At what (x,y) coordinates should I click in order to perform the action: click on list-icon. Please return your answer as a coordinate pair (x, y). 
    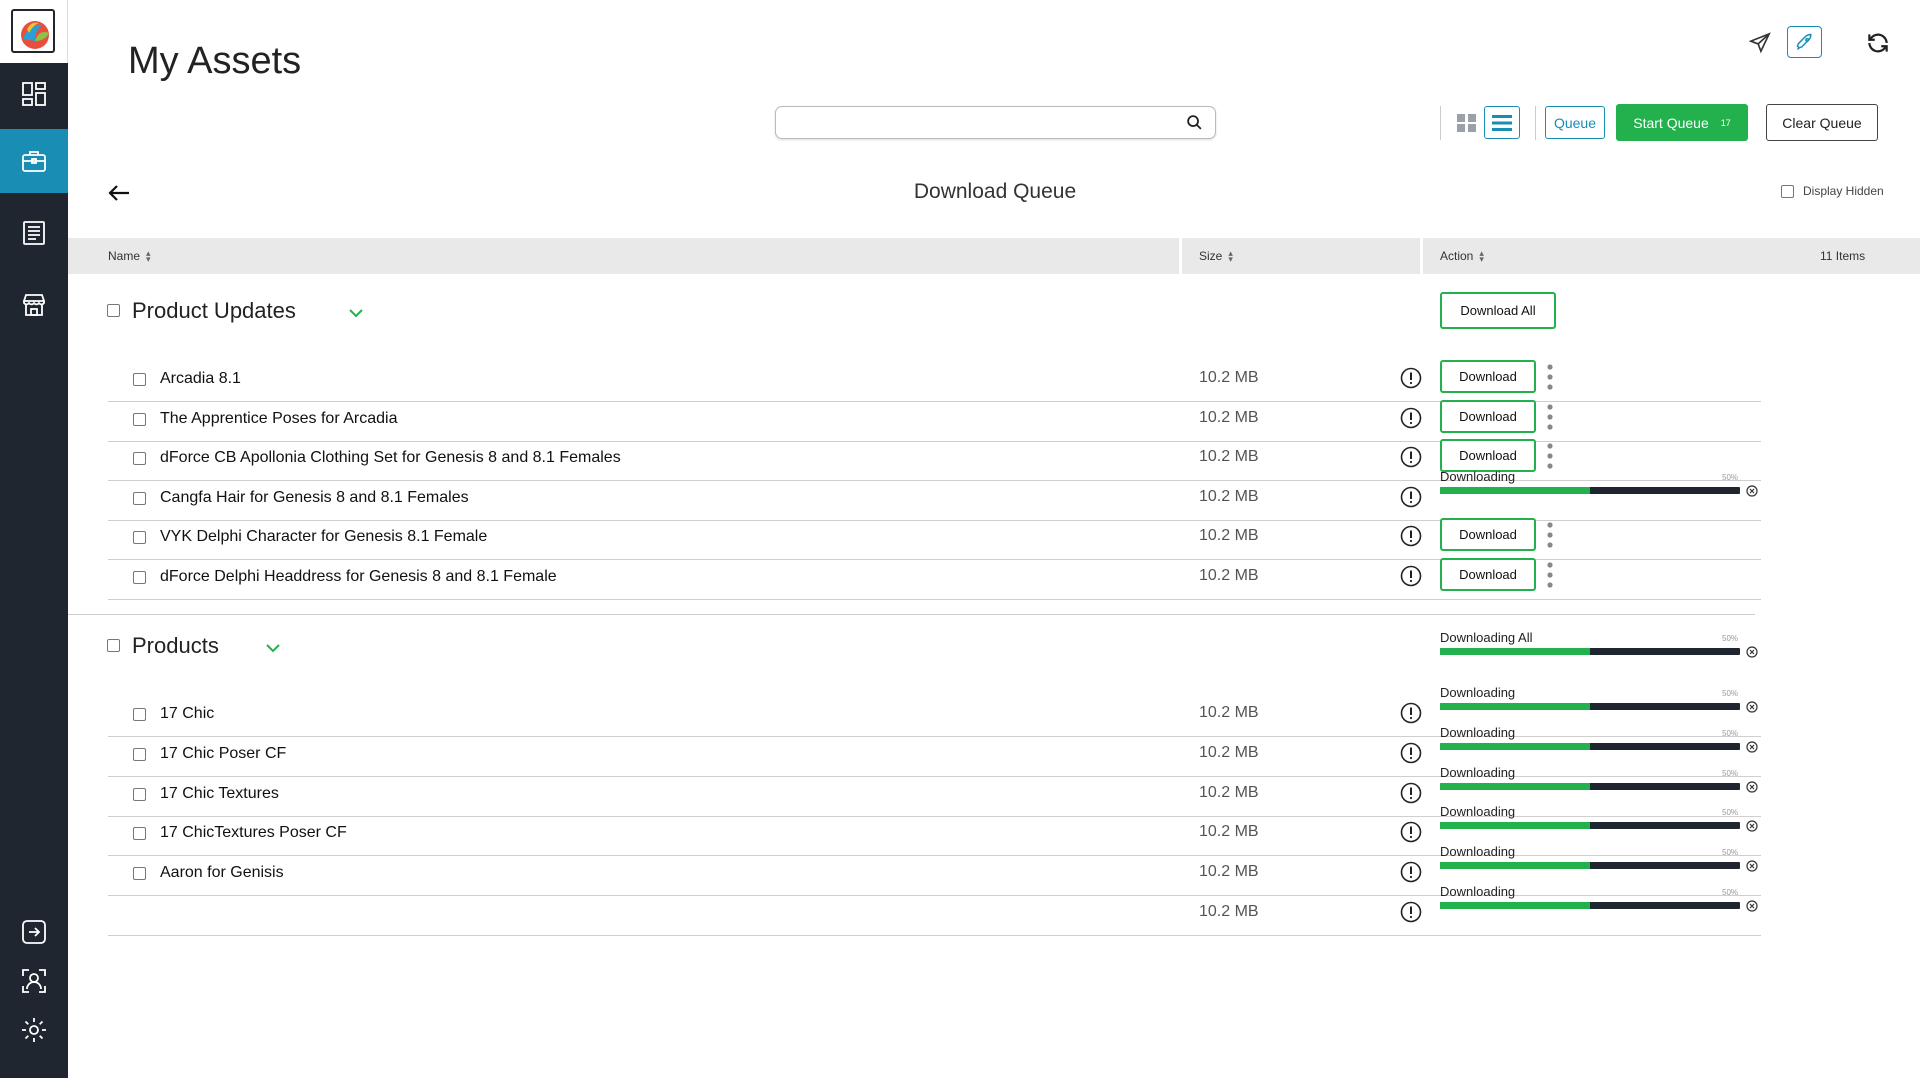
    Looking at the image, I should click on (1502, 122).